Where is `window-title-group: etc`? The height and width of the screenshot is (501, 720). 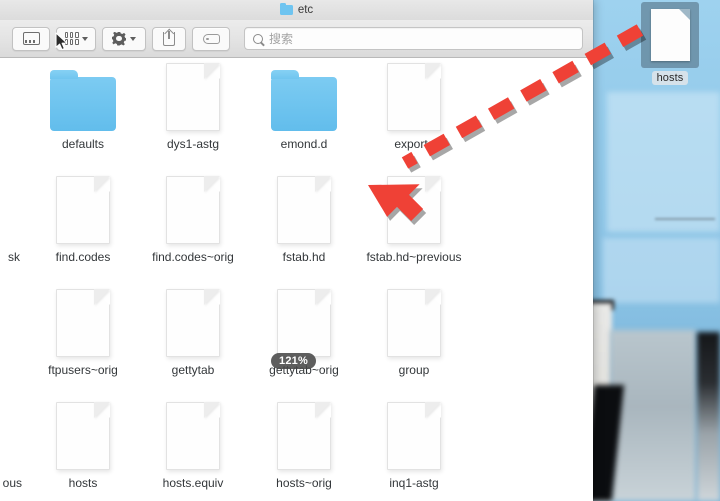
window-title-group: etc is located at coordinates (296, 9).